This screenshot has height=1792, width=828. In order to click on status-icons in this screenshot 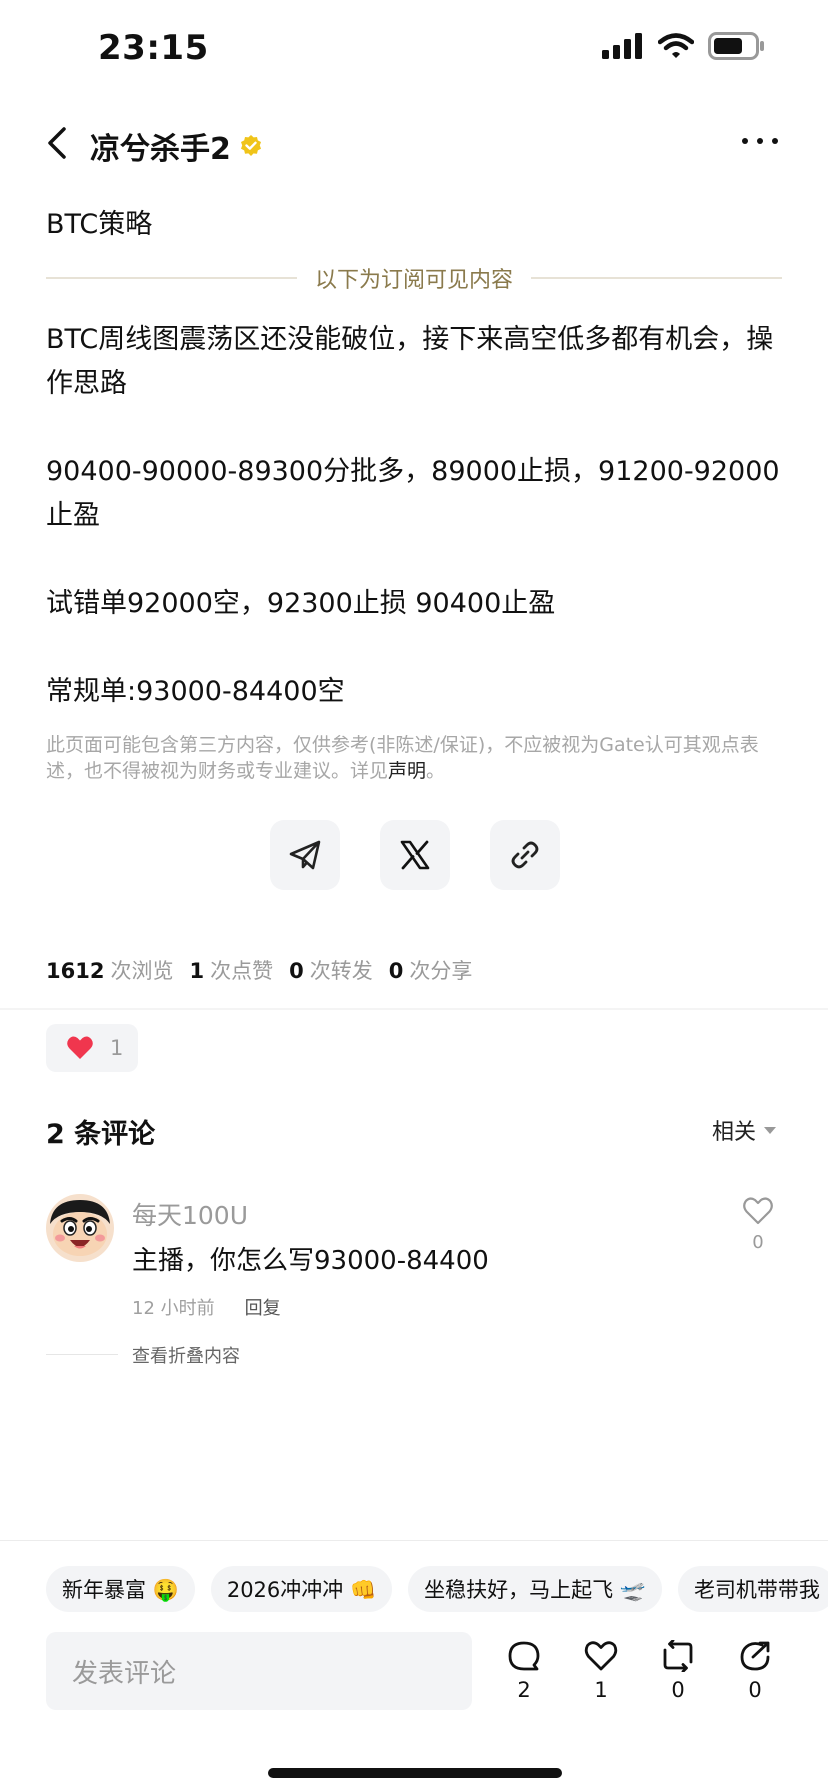, I will do `click(684, 46)`.